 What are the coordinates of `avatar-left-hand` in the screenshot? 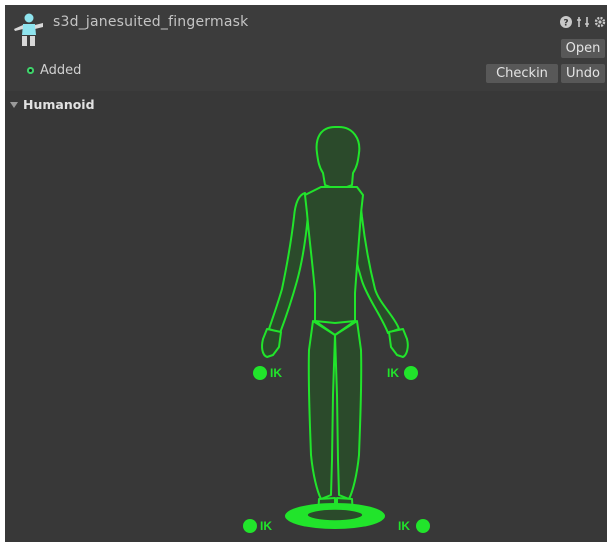 It's located at (271, 343).